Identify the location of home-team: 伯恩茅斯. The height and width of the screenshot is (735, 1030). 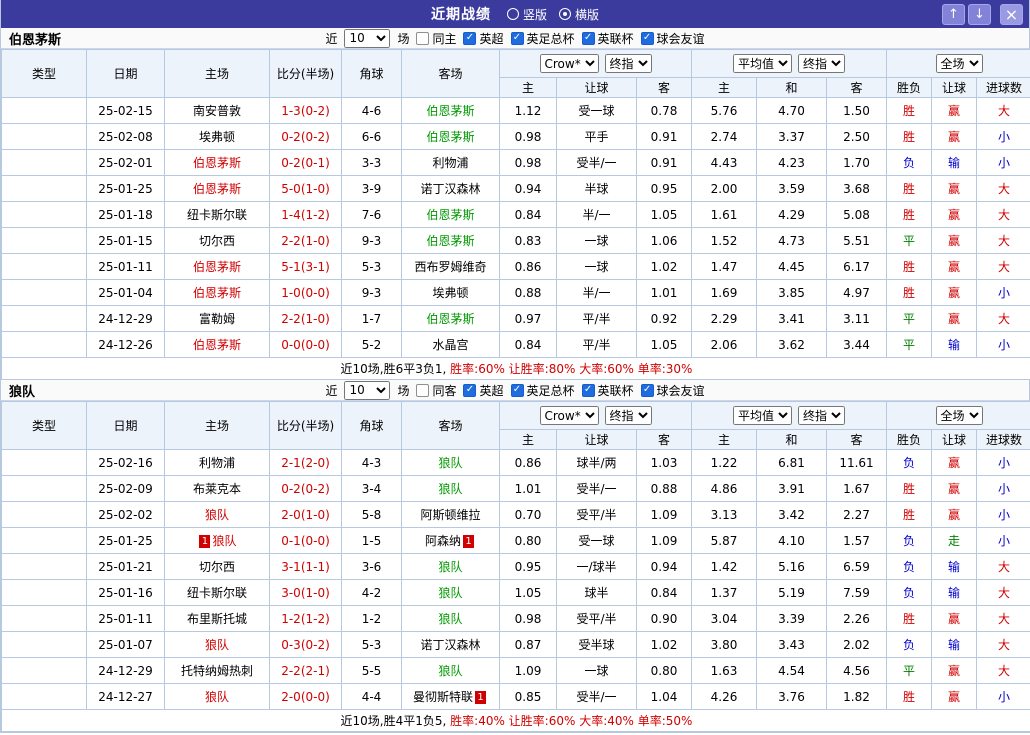
(217, 162).